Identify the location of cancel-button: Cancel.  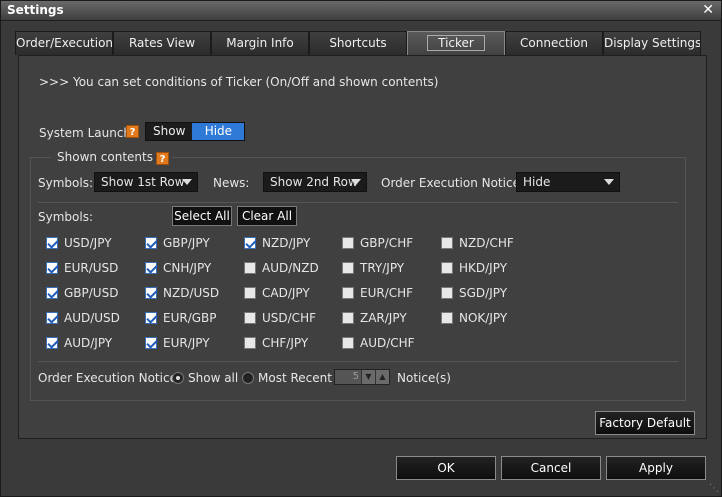
(551, 468).